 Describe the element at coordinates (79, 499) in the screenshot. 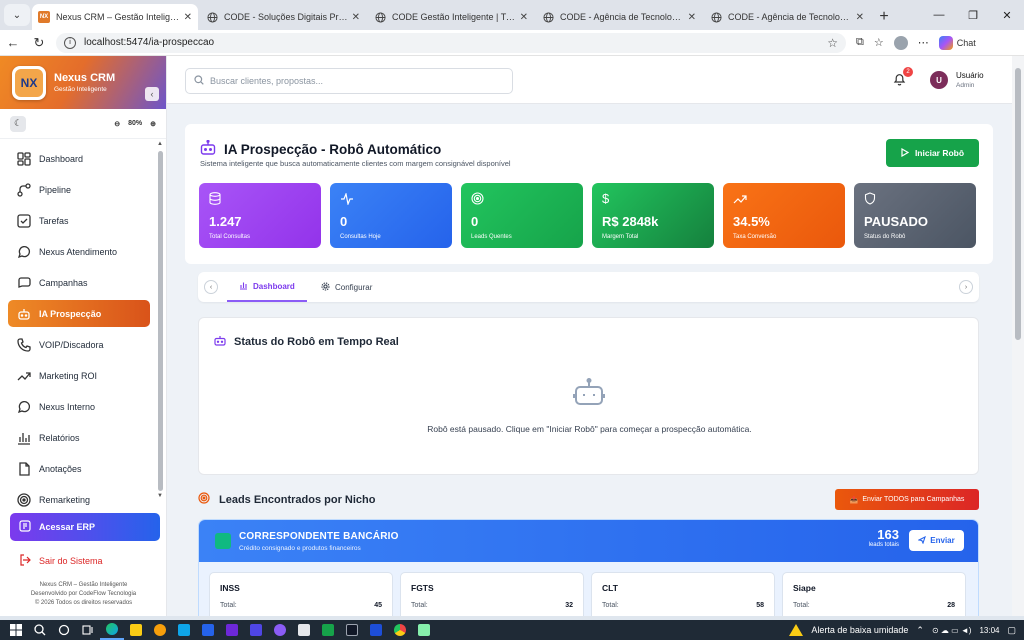

I see `sidebar-item-remarketing: Remarketing` at that location.